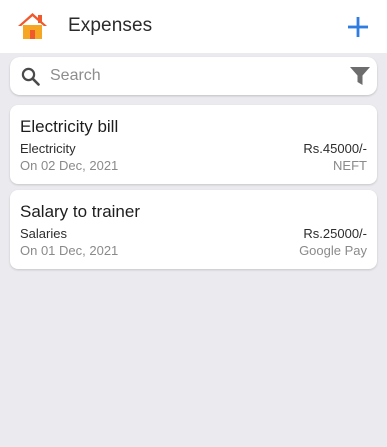  Describe the element at coordinates (360, 76) in the screenshot. I see `filter-icon` at that location.